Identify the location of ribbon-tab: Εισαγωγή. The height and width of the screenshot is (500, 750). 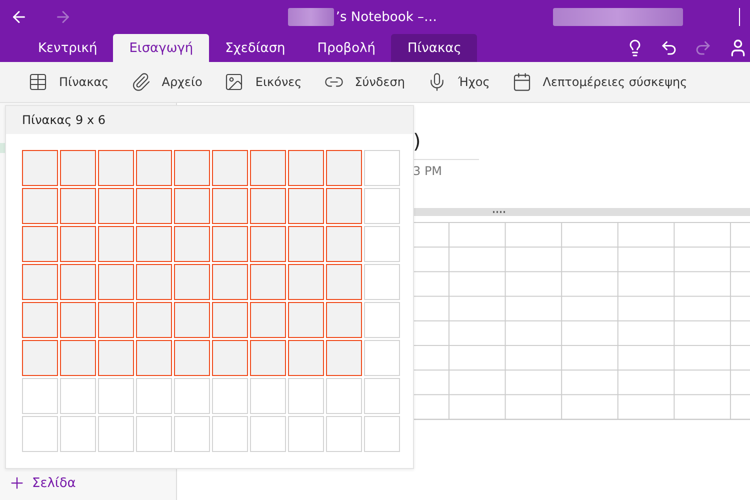
(161, 48).